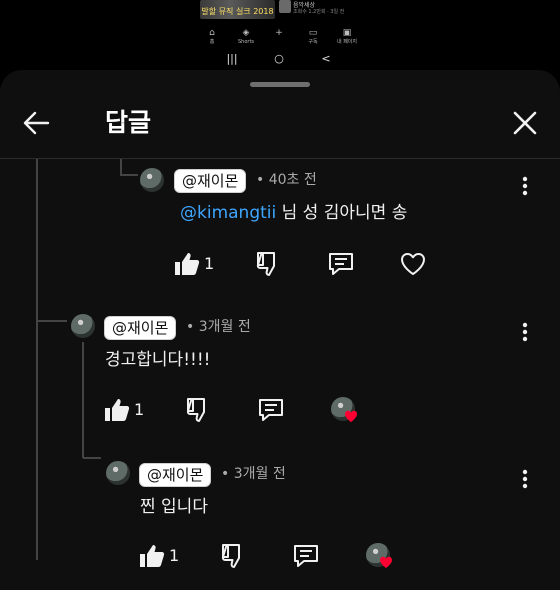  What do you see at coordinates (347, 33) in the screenshot?
I see `library-icon: ▣` at bounding box center [347, 33].